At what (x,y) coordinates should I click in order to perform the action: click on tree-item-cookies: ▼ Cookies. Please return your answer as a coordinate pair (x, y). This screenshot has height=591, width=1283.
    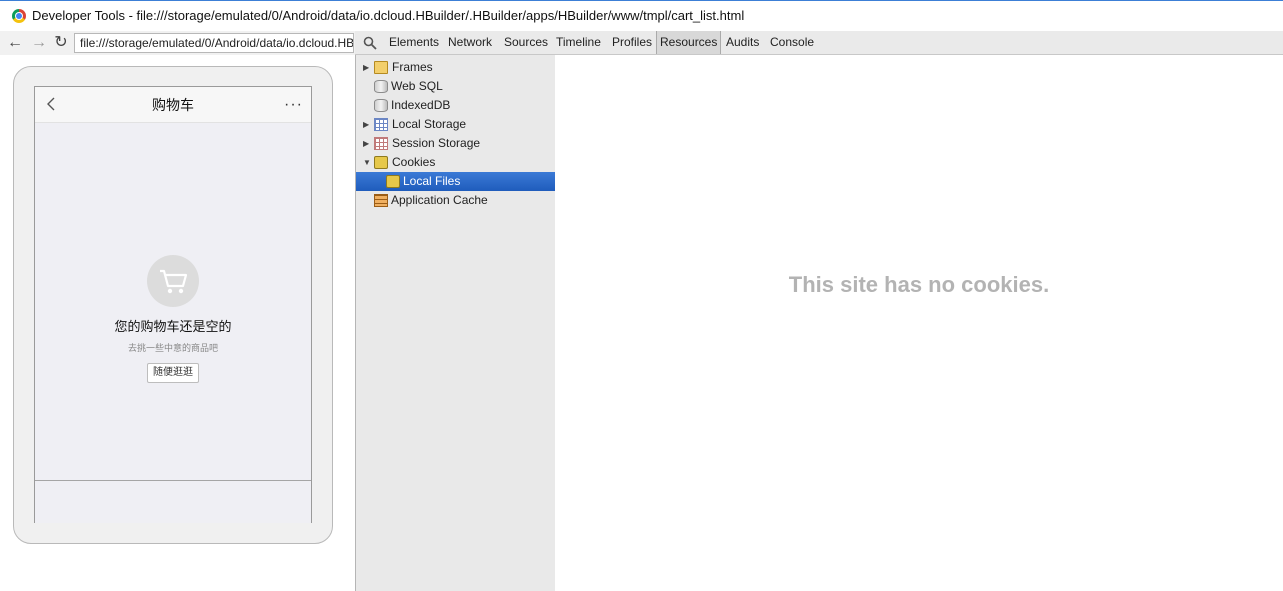
    Looking at the image, I should click on (455, 162).